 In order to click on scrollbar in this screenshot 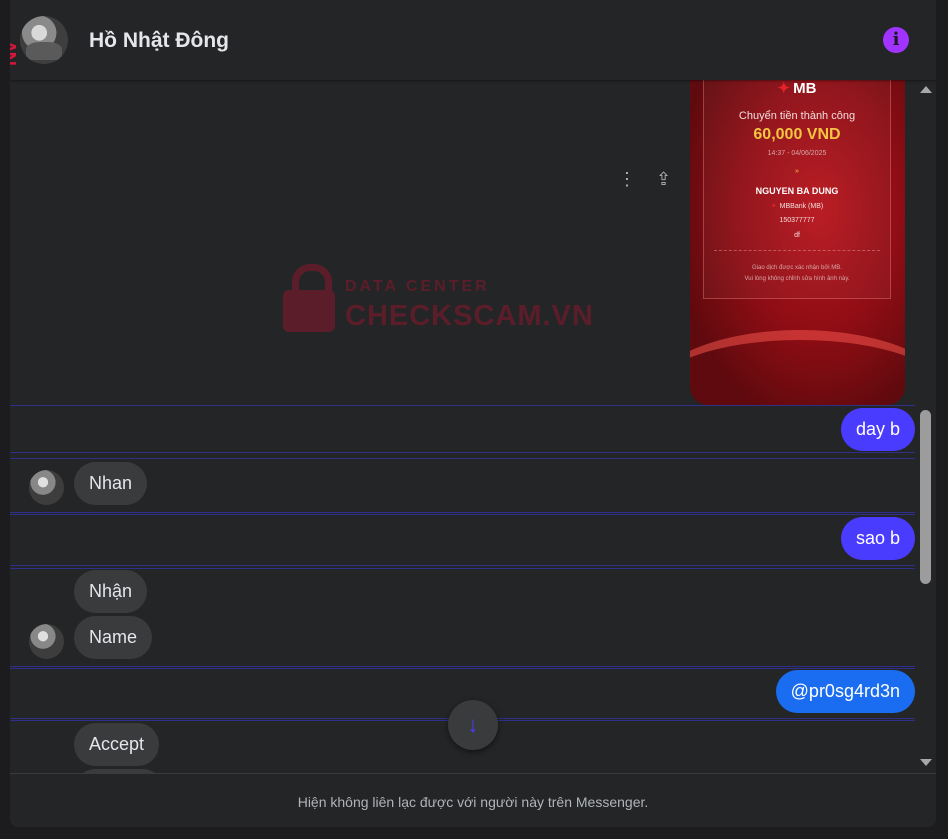, I will do `click(925, 426)`.